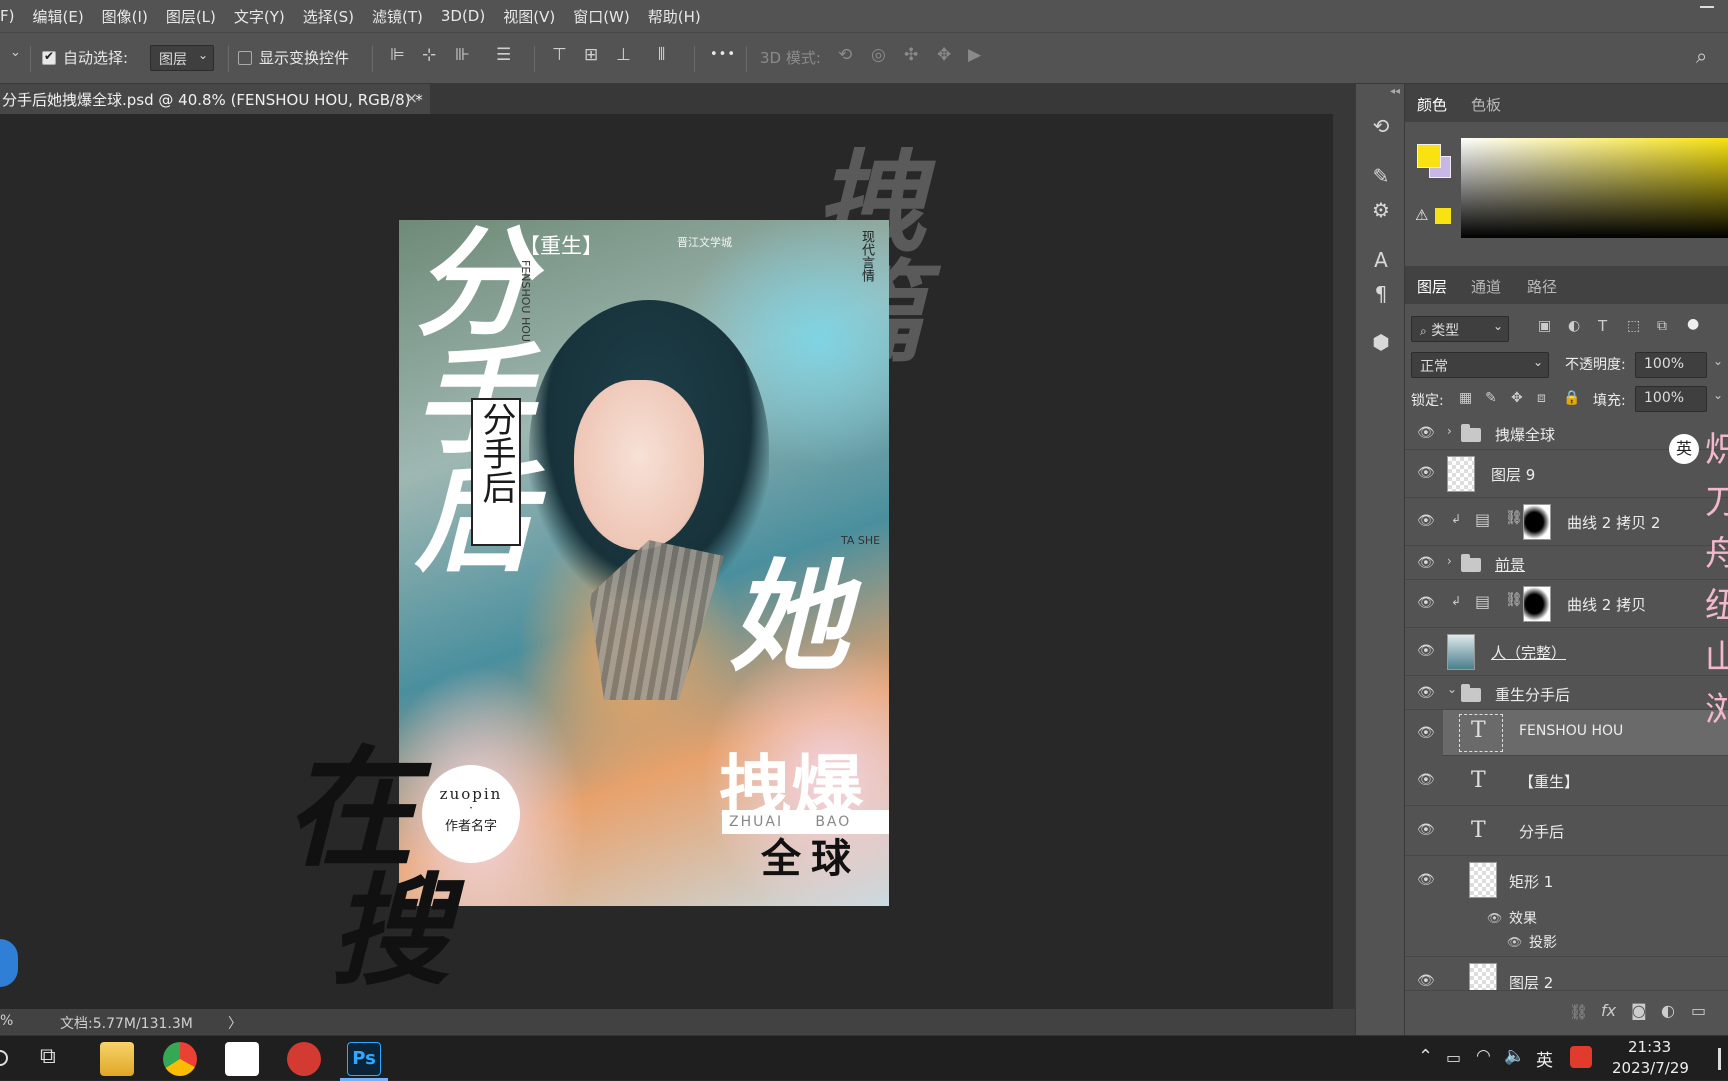  What do you see at coordinates (235, 1023) in the screenshot?
I see `status-menu-arrow: 〉` at bounding box center [235, 1023].